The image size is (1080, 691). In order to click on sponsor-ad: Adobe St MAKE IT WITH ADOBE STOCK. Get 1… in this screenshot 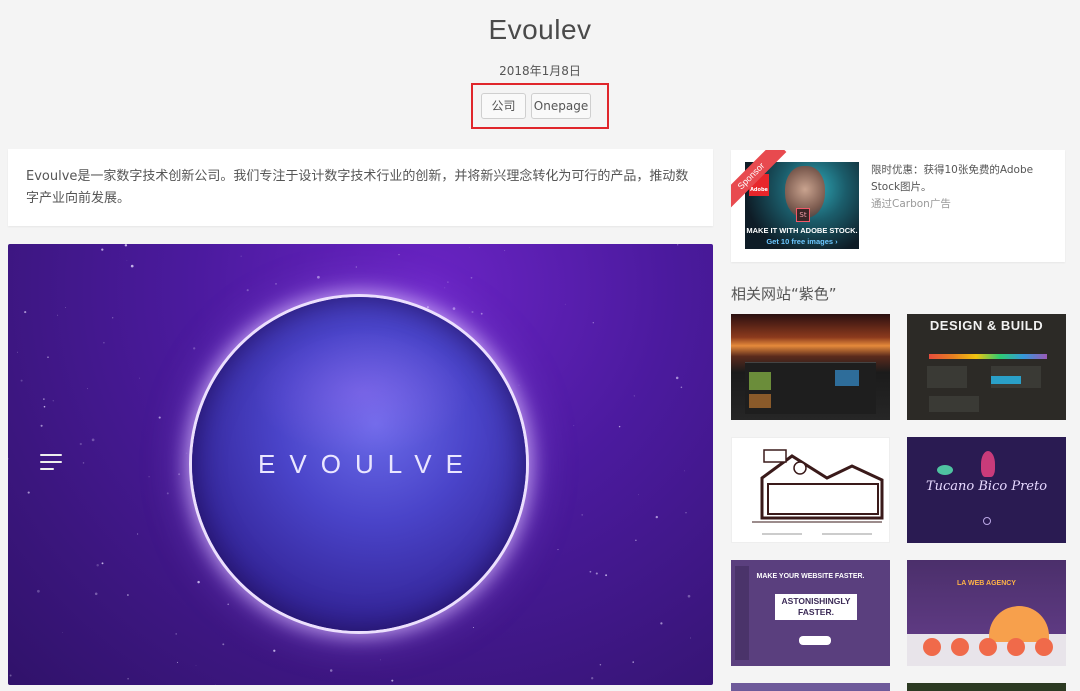, I will do `click(898, 206)`.